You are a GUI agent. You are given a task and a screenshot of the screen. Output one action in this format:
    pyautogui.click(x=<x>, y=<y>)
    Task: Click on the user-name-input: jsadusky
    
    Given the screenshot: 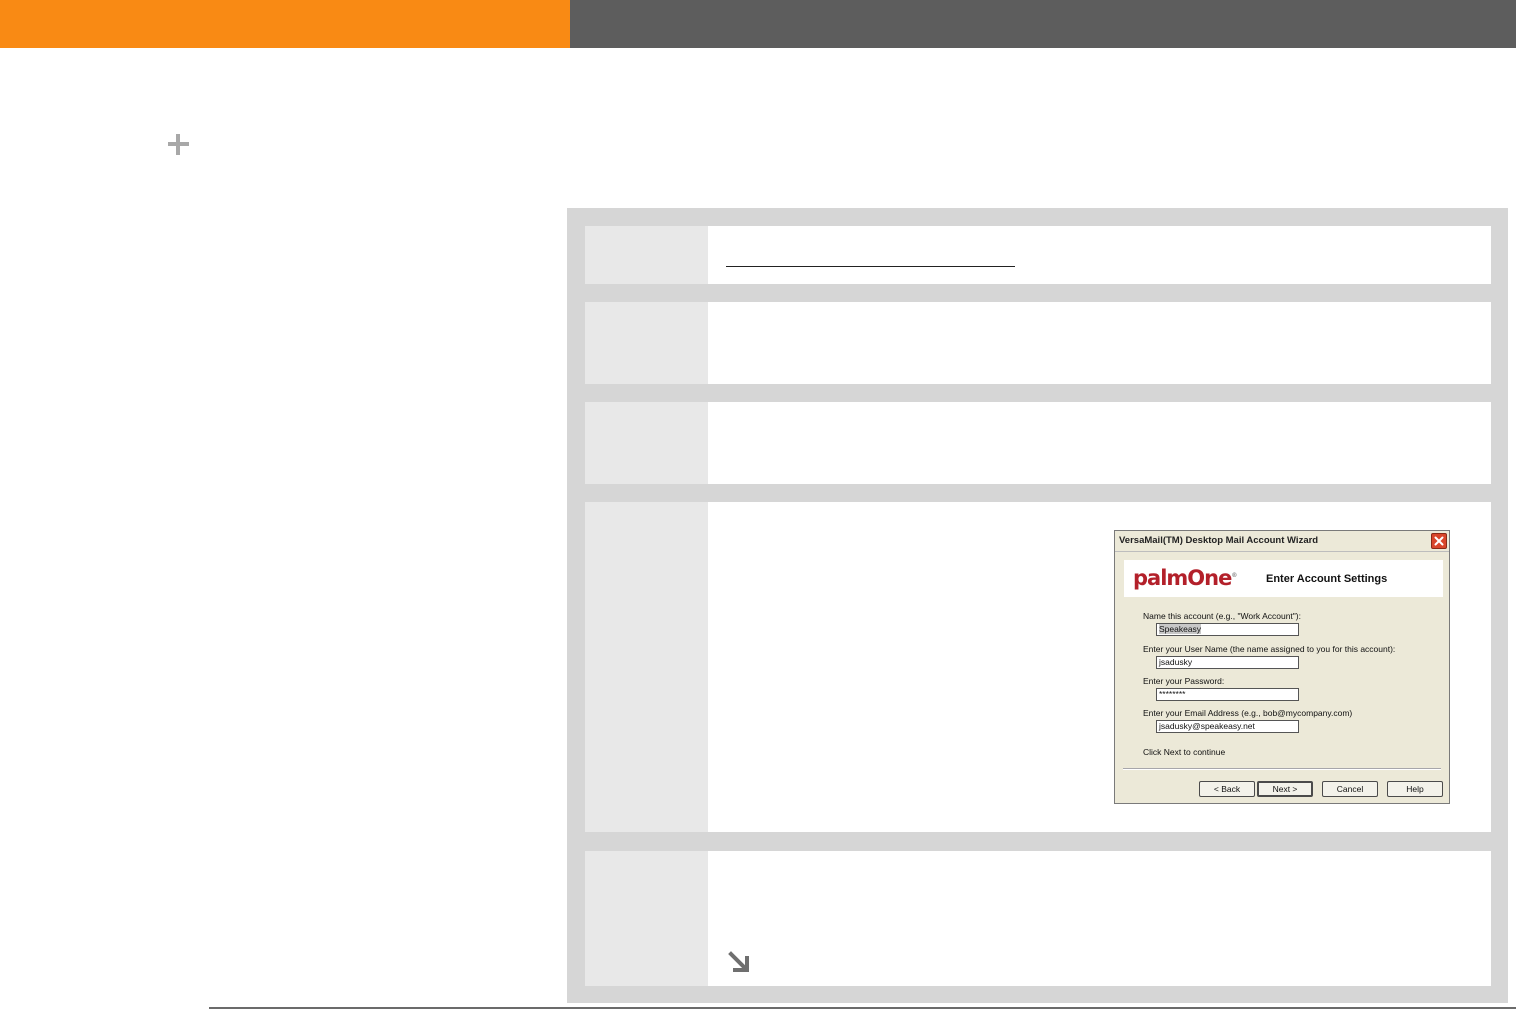 What is the action you would take?
    pyautogui.click(x=1227, y=662)
    